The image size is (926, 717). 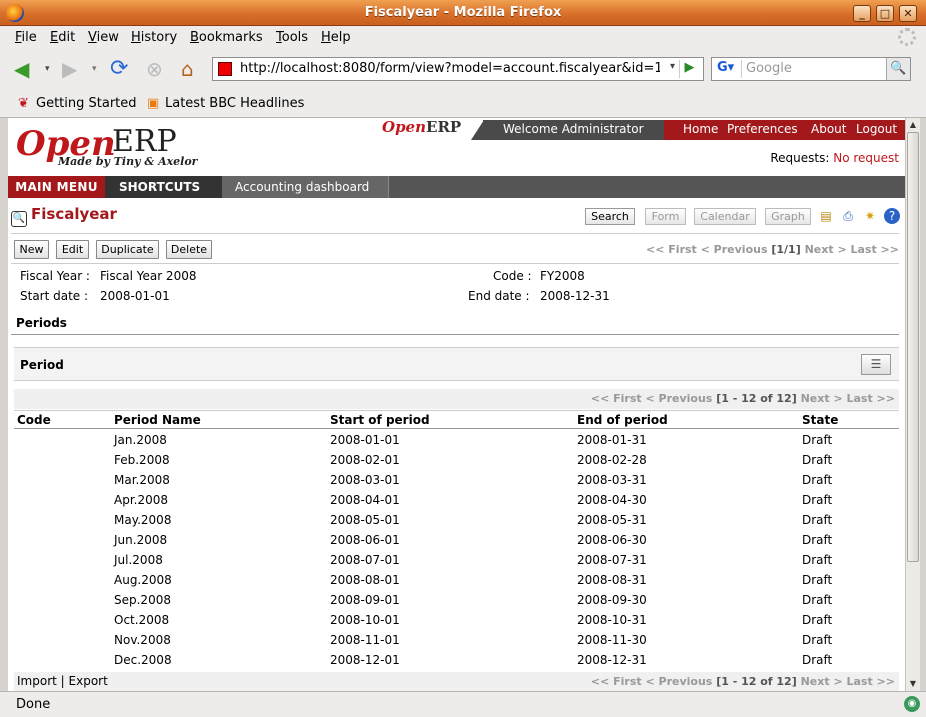 What do you see at coordinates (689, 69) in the screenshot?
I see `go-arrow-icon: ▶` at bounding box center [689, 69].